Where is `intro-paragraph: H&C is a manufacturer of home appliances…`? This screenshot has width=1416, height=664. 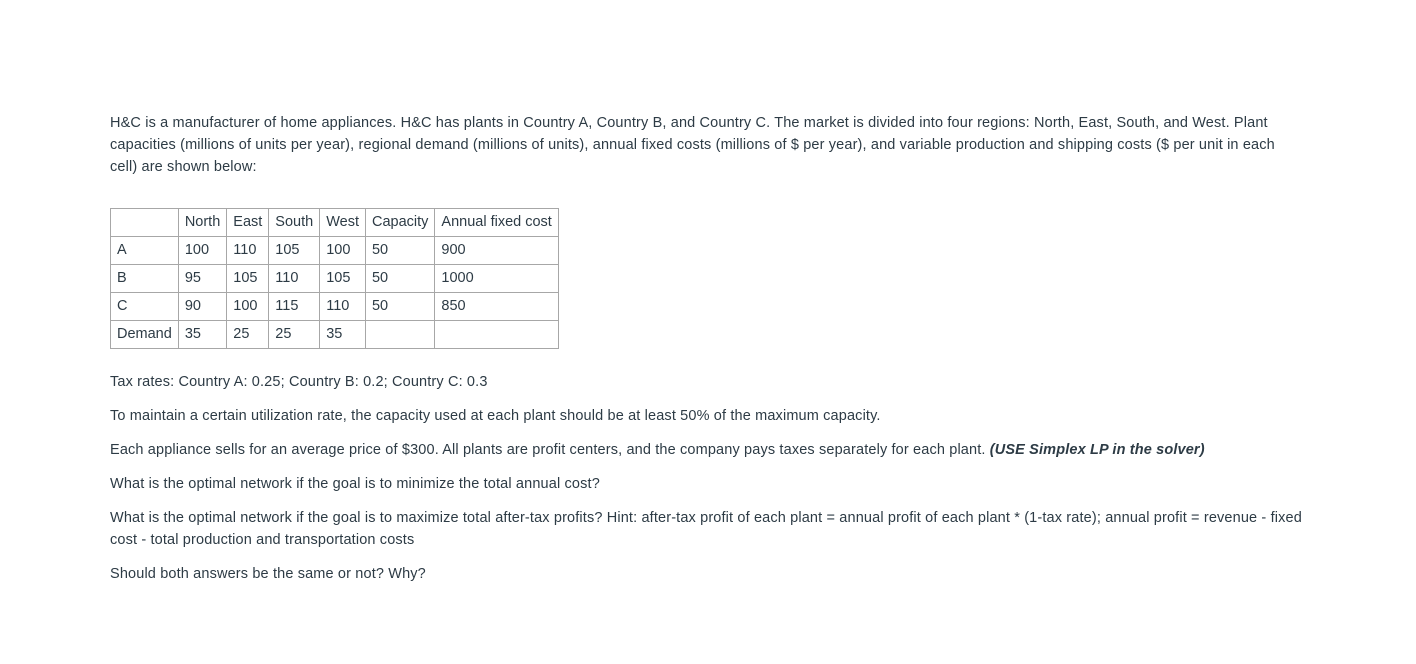
intro-paragraph: H&C is a manufacturer of home appliances… is located at coordinates (692, 145).